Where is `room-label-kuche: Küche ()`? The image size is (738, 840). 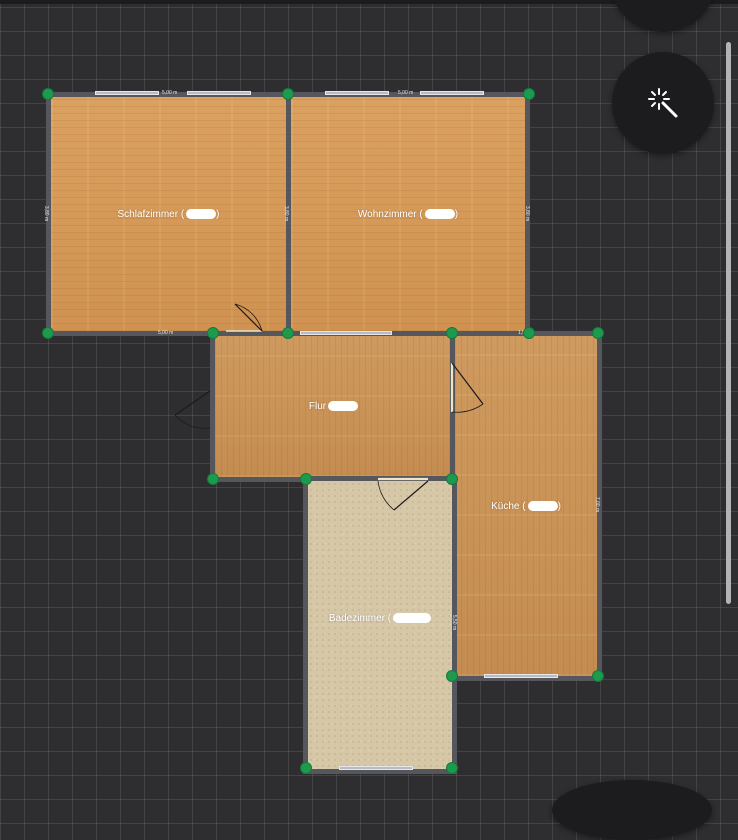 room-label-kuche: Küche () is located at coordinates (526, 506).